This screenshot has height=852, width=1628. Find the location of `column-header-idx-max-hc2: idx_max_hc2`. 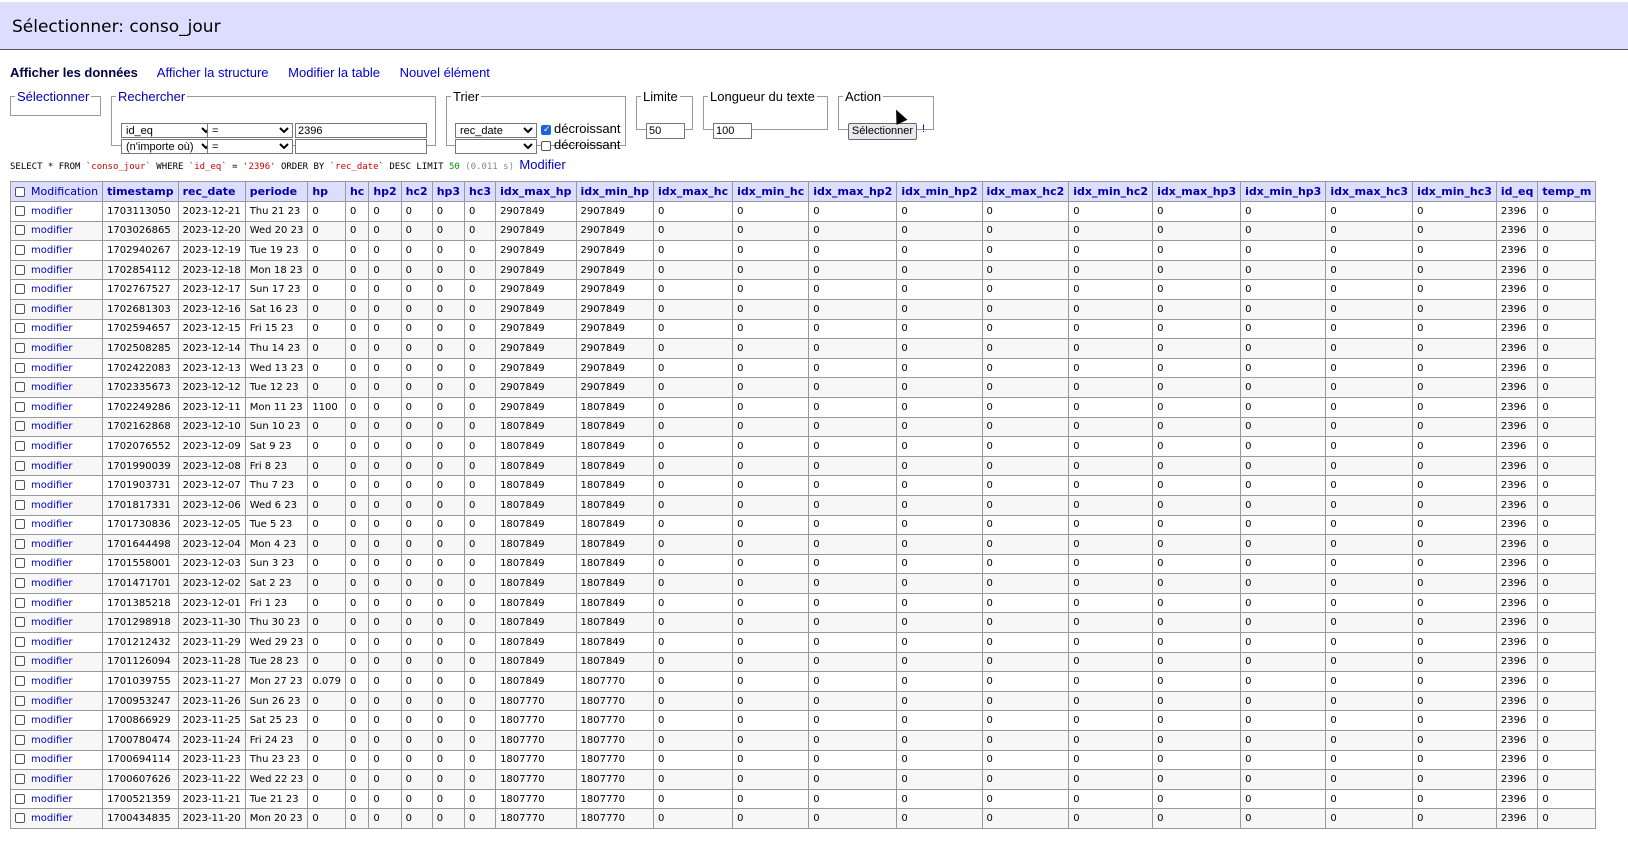

column-header-idx-max-hc2: idx_max_hc2 is located at coordinates (1025, 191).